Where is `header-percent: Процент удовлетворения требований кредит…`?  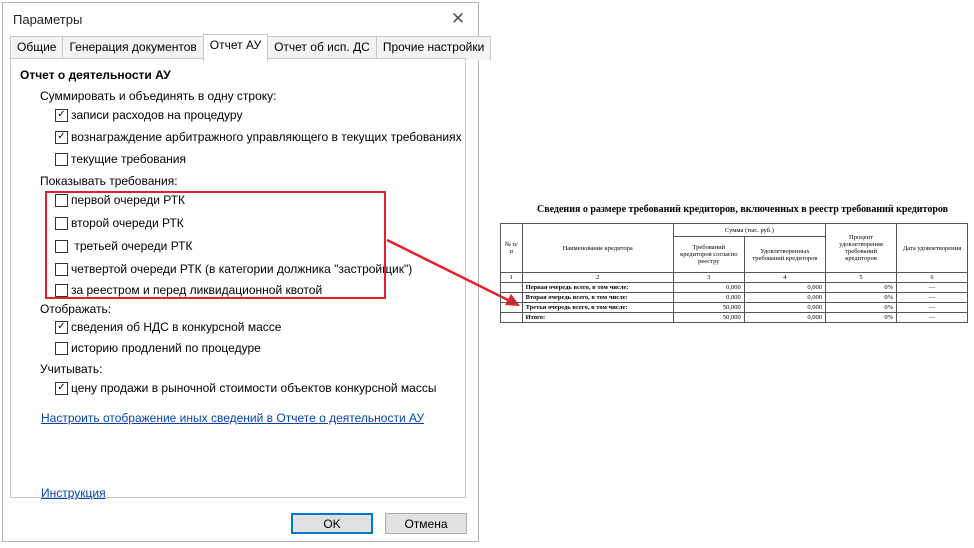
header-percent: Процент удовлетворения требований кредит… is located at coordinates (861, 248).